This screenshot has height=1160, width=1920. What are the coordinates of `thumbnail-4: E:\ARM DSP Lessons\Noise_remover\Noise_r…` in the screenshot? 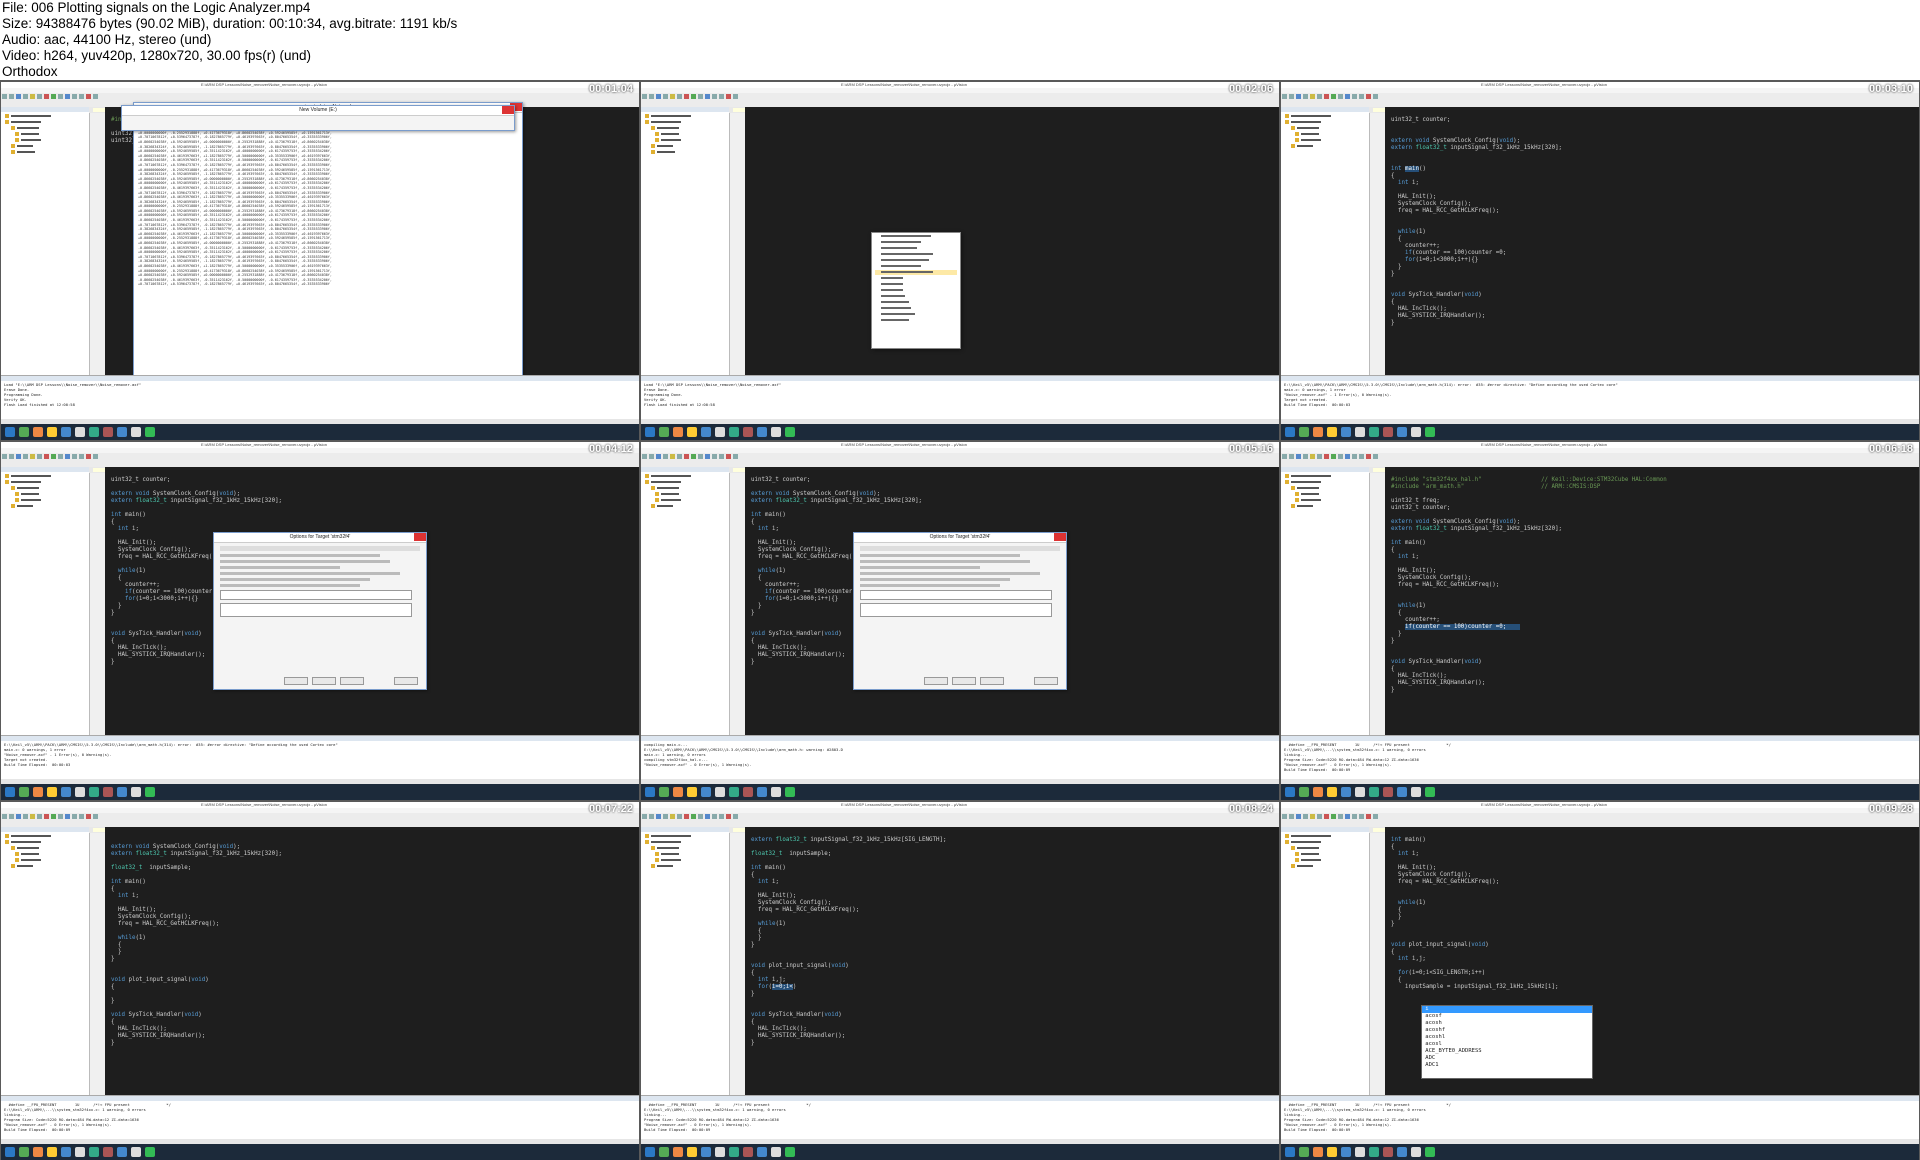 It's located at (320, 621).